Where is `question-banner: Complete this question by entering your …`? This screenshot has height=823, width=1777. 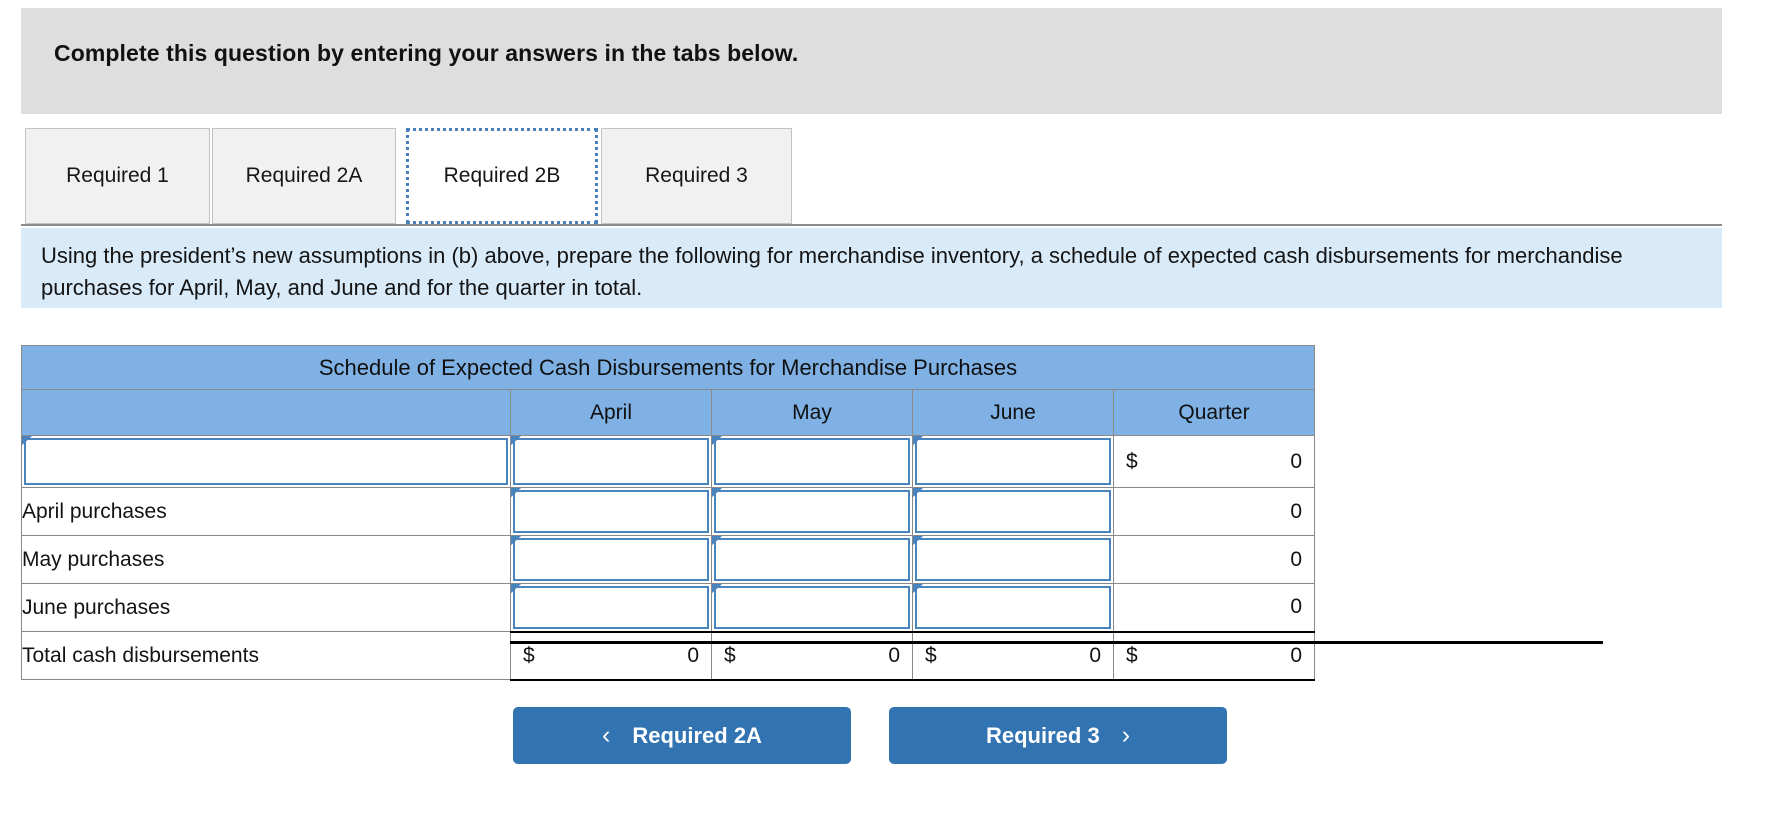 question-banner: Complete this question by entering your … is located at coordinates (871, 61).